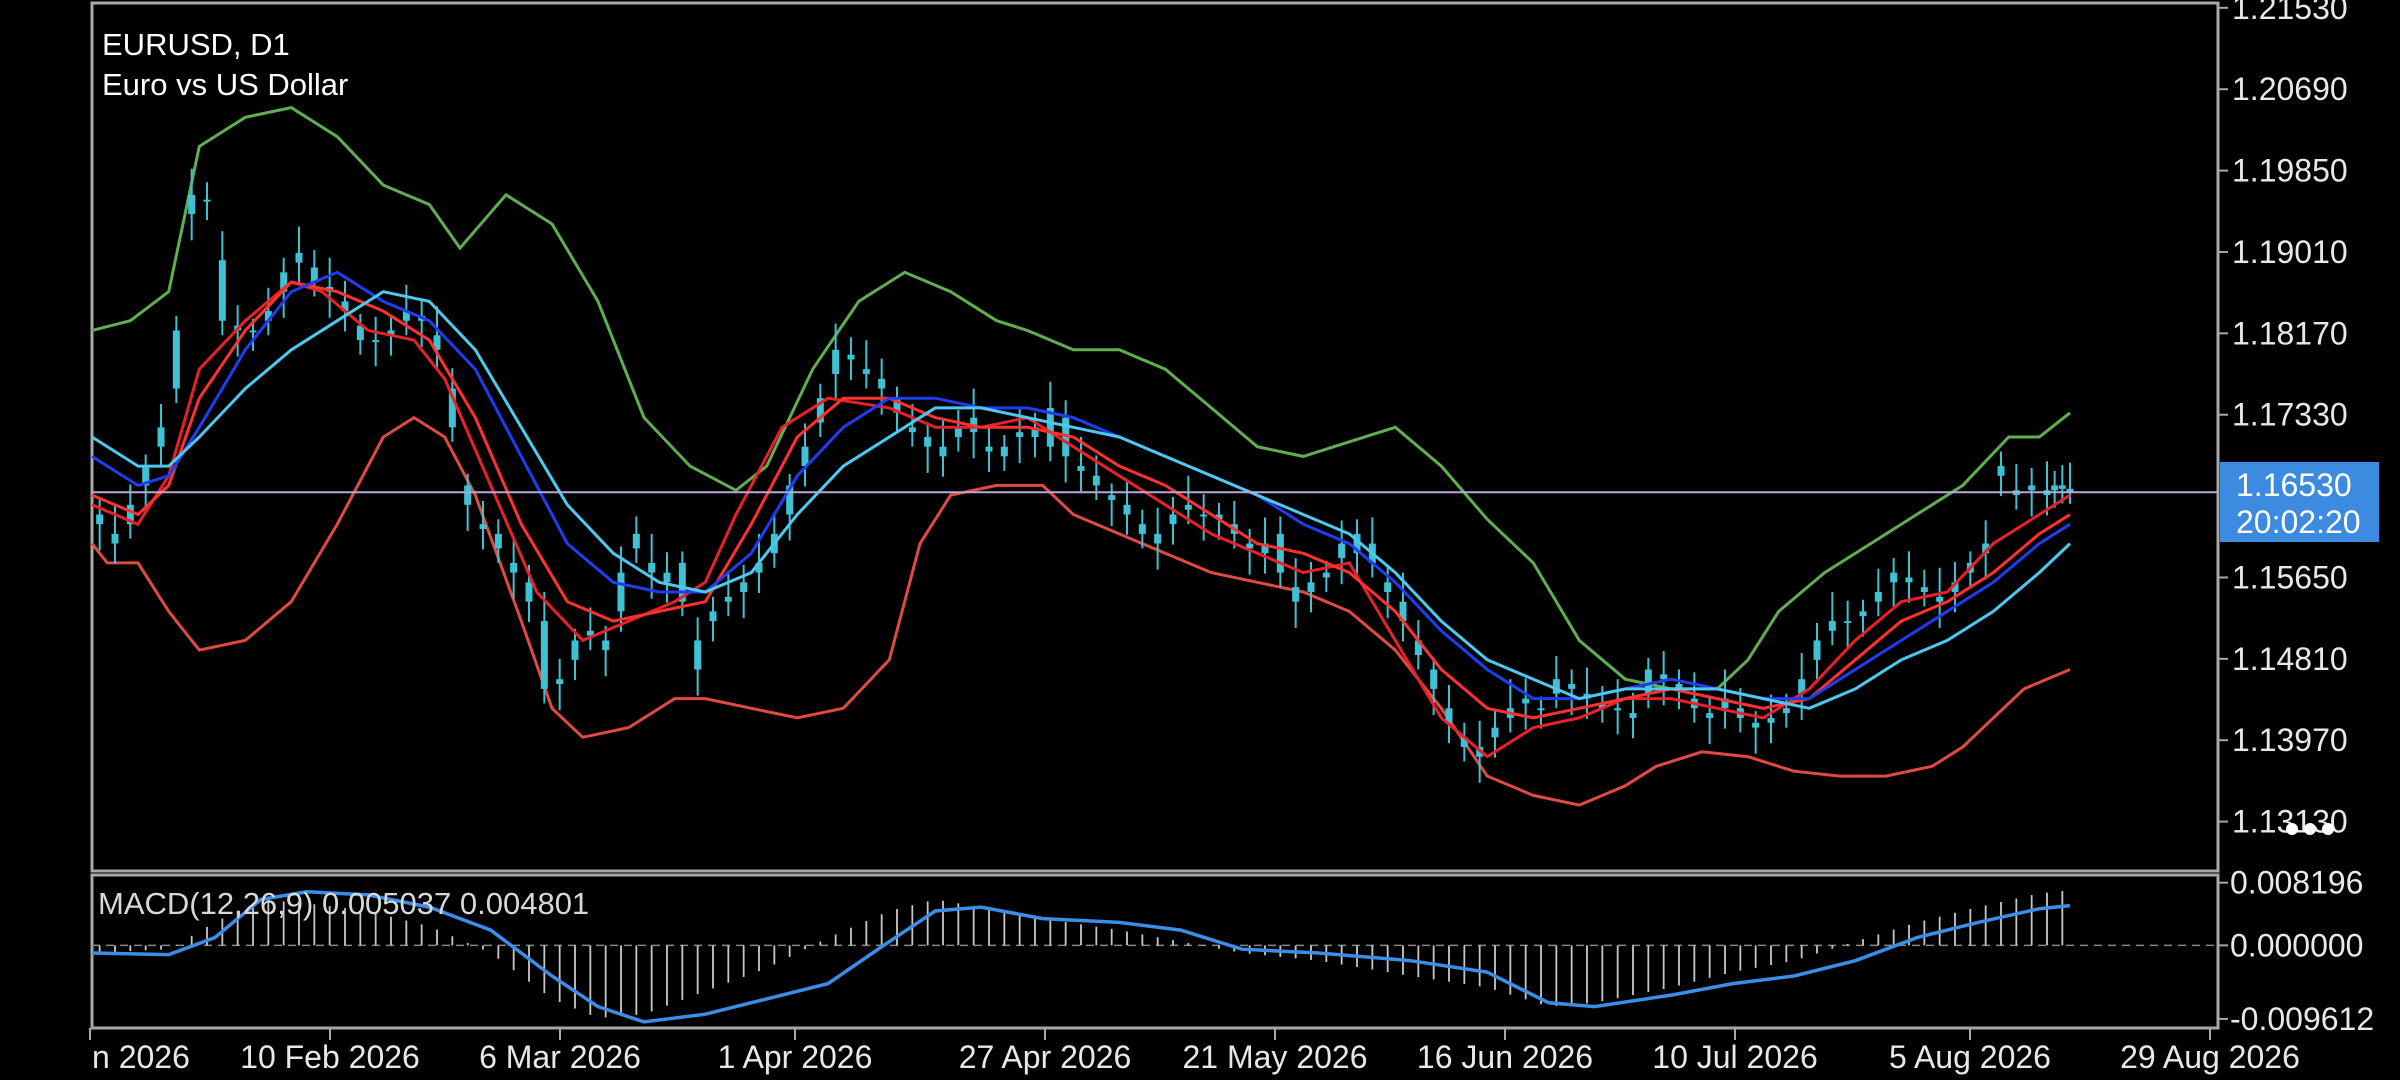 Image resolution: width=2400 pixels, height=1080 pixels. Describe the element at coordinates (196, 44) in the screenshot. I see `symbol-title: EURUSD, D1` at that location.